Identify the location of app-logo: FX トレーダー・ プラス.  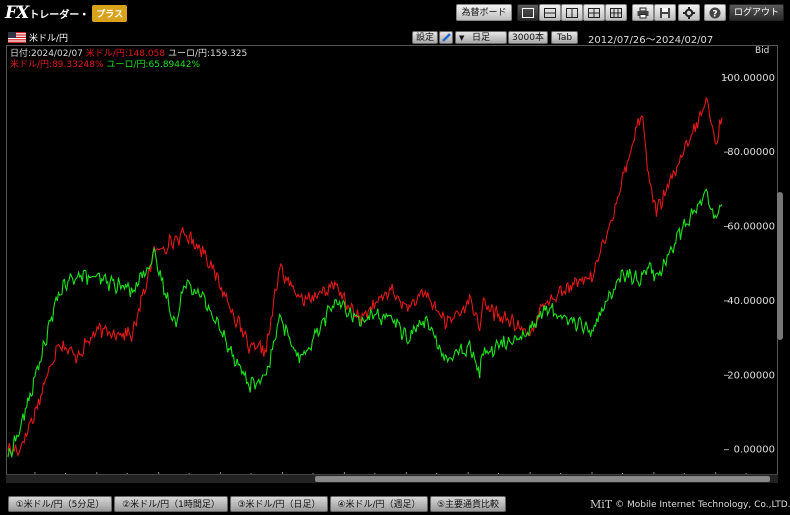
(66, 13).